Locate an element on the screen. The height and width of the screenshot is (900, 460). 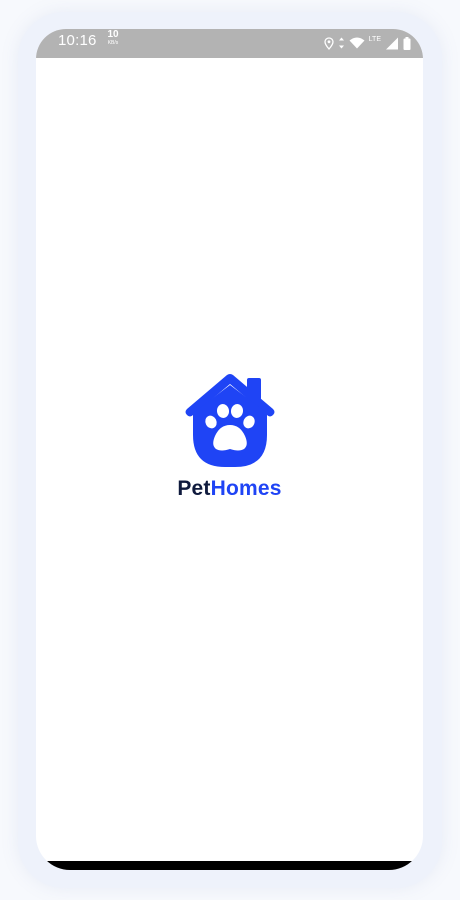
brand-name-pet: Pet is located at coordinates (194, 488).